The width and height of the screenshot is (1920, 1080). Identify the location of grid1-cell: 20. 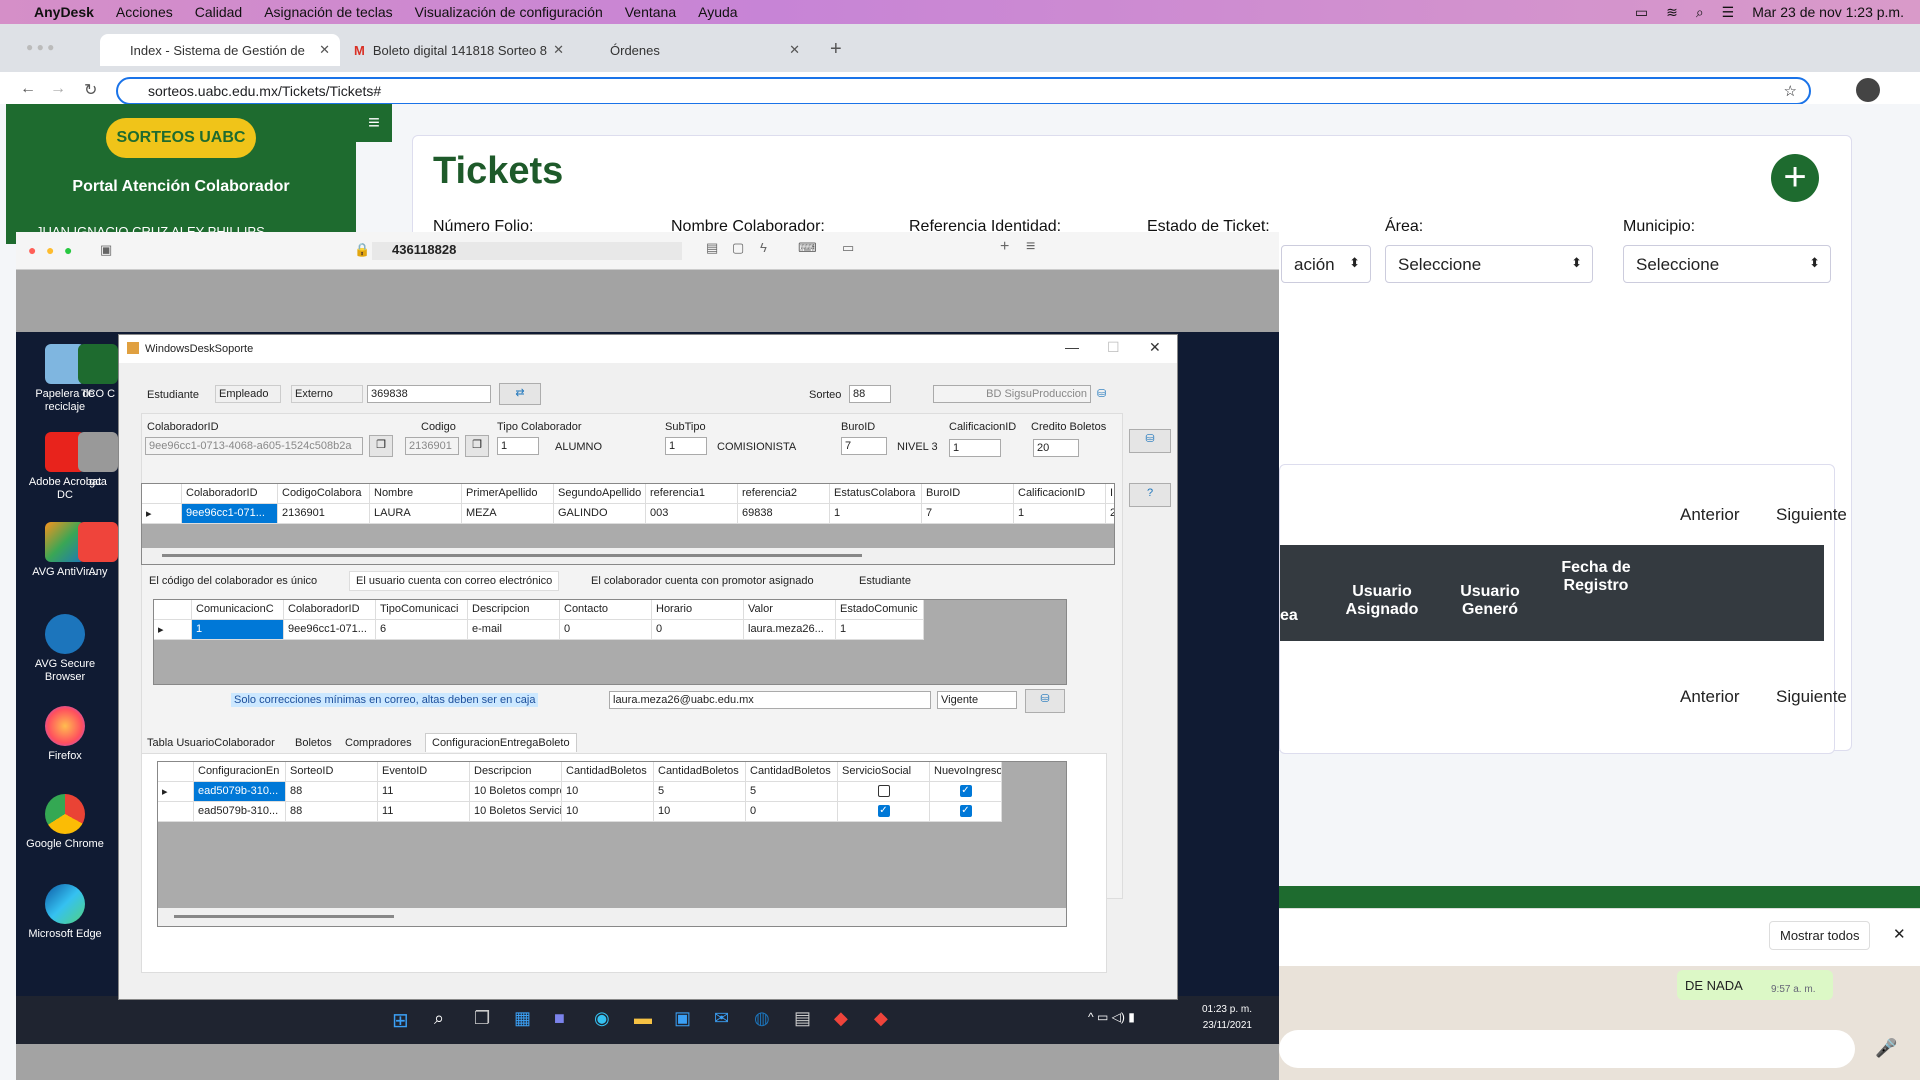
(1110, 514).